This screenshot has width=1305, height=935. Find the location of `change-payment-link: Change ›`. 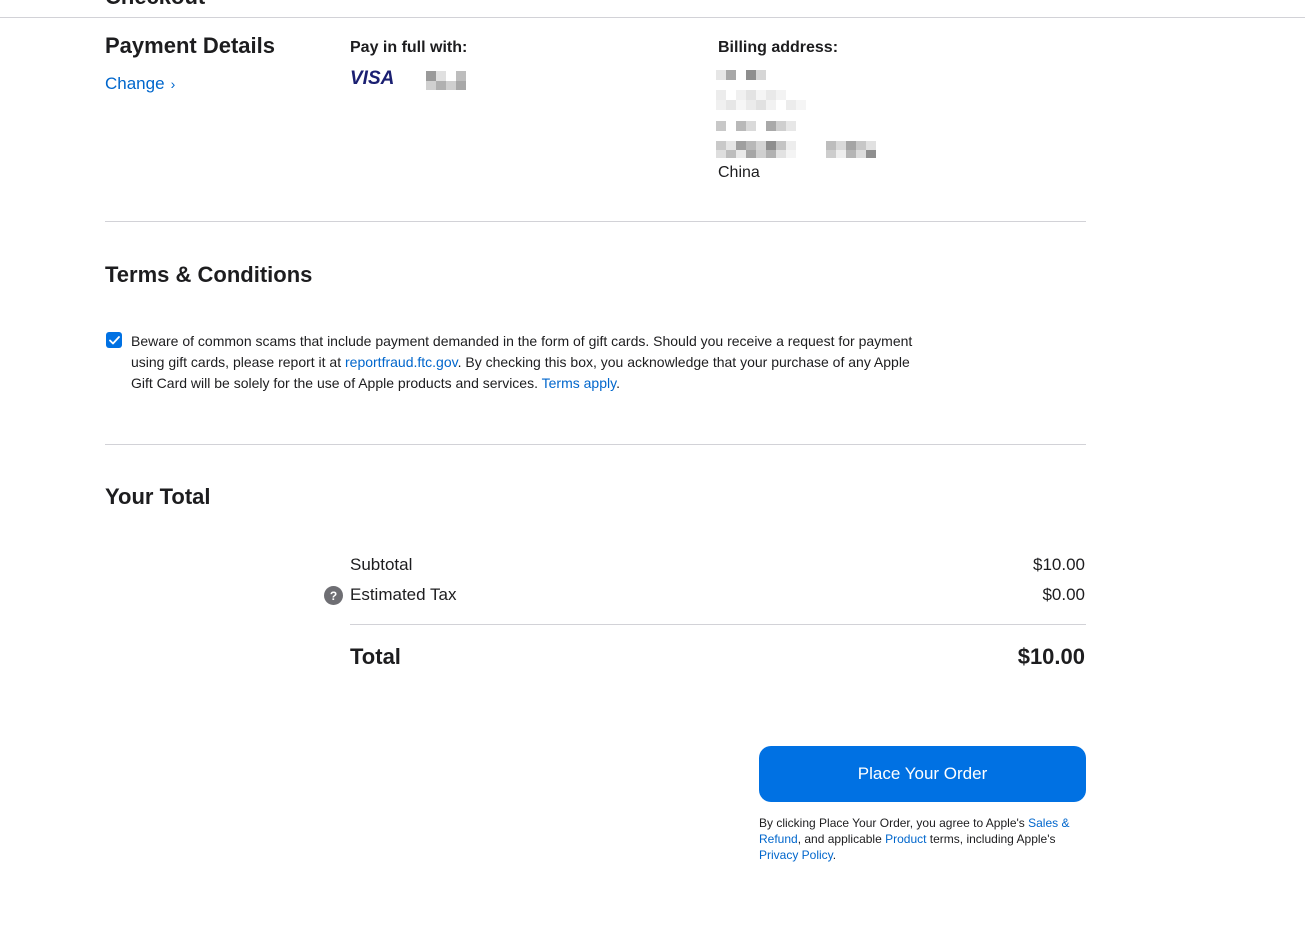

change-payment-link: Change › is located at coordinates (140, 84).